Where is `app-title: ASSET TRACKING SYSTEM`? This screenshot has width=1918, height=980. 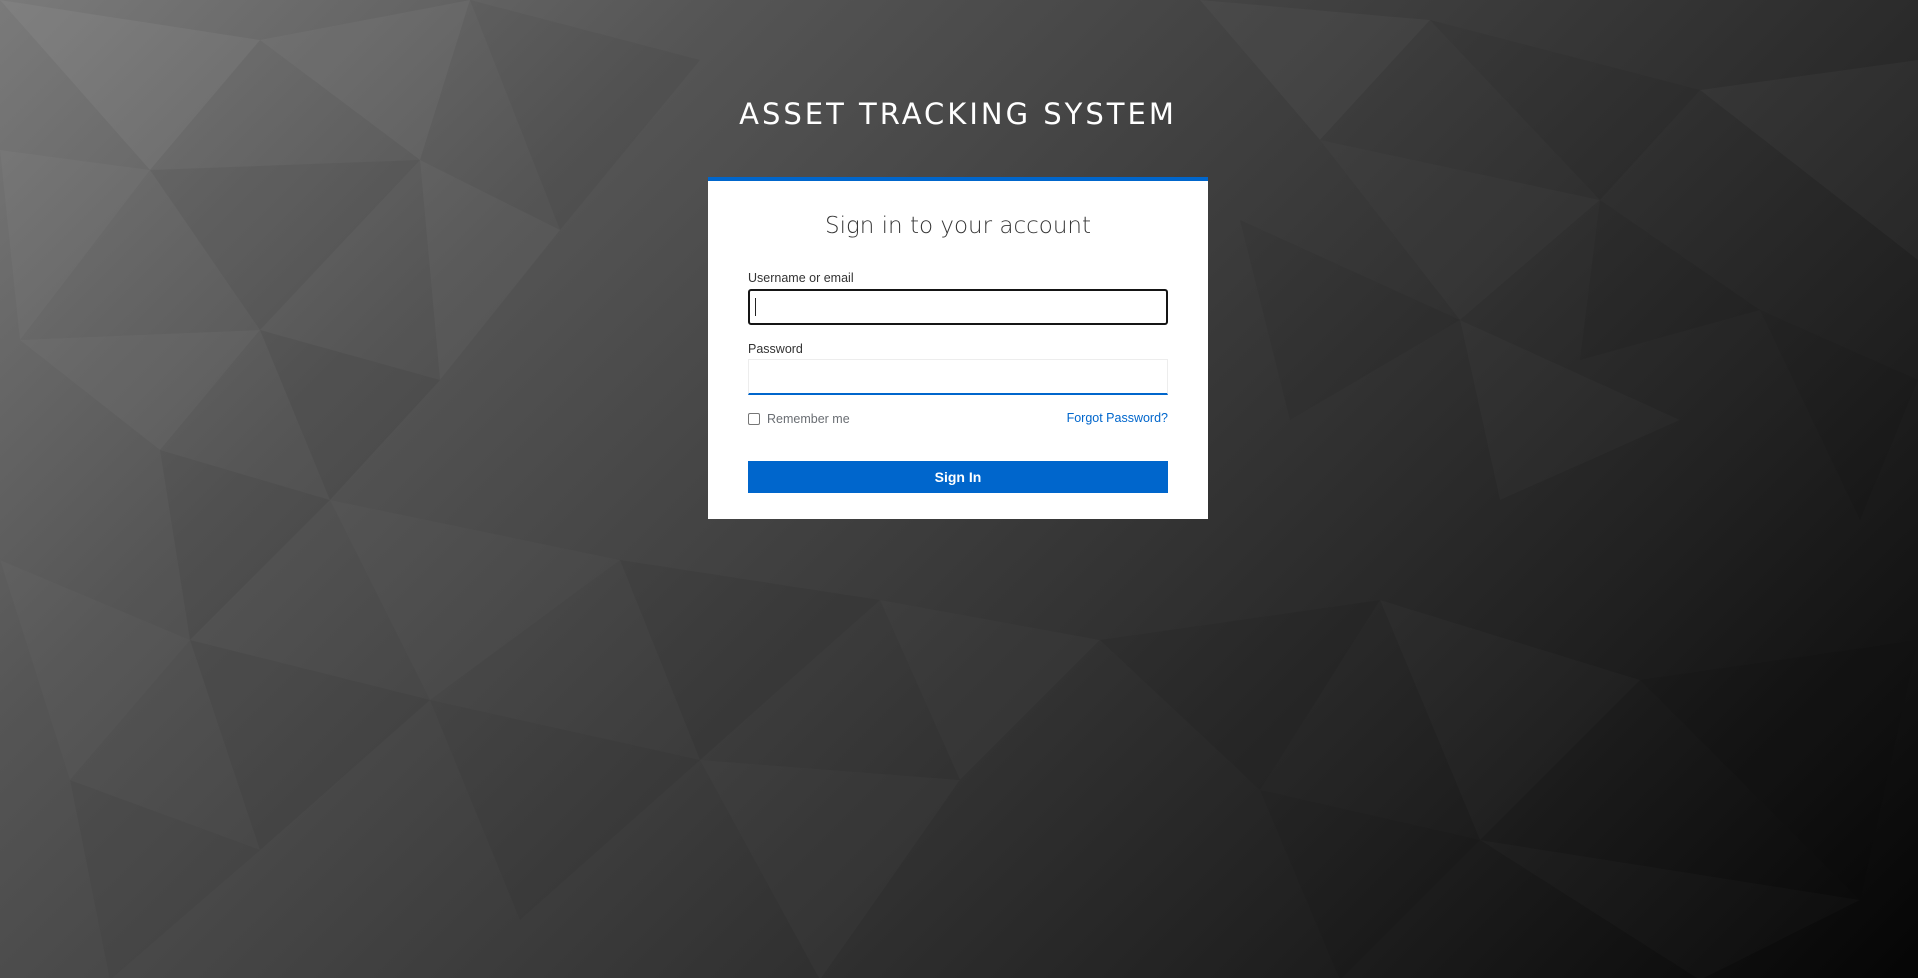 app-title: ASSET TRACKING SYSTEM is located at coordinates (958, 114).